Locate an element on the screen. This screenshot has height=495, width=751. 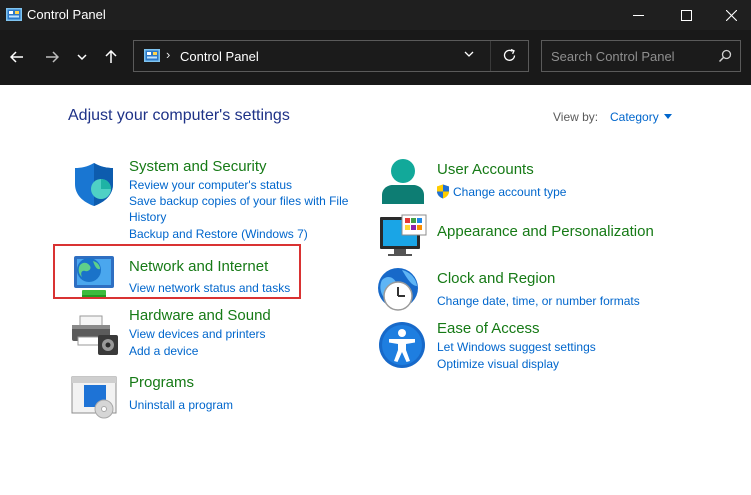
search-input is located at coordinates (631, 56).